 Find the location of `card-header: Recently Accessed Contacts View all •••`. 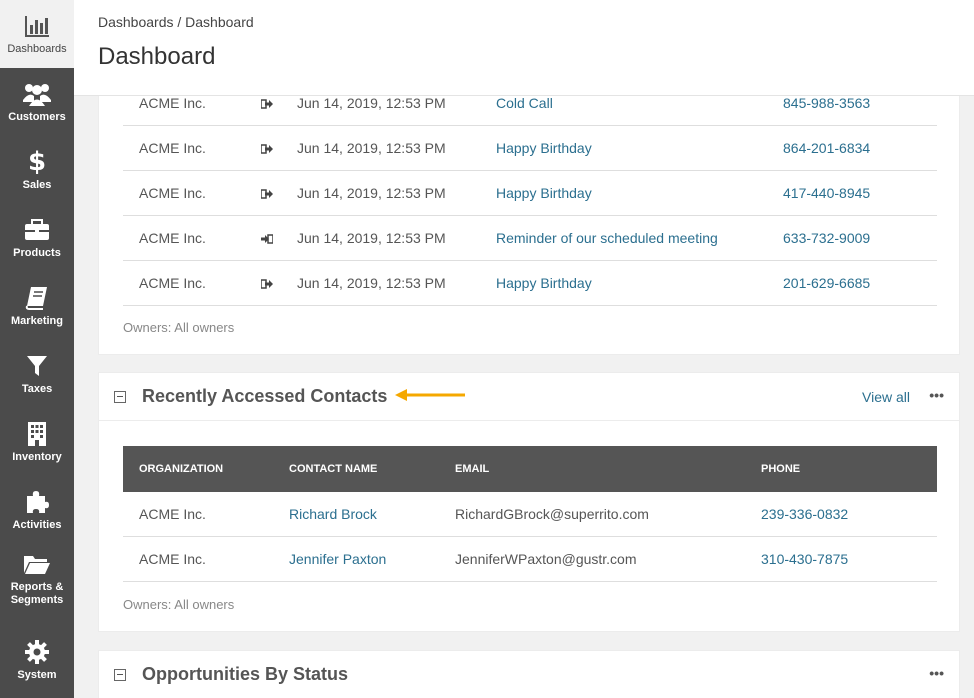

card-header: Recently Accessed Contacts View all ••• is located at coordinates (529, 397).